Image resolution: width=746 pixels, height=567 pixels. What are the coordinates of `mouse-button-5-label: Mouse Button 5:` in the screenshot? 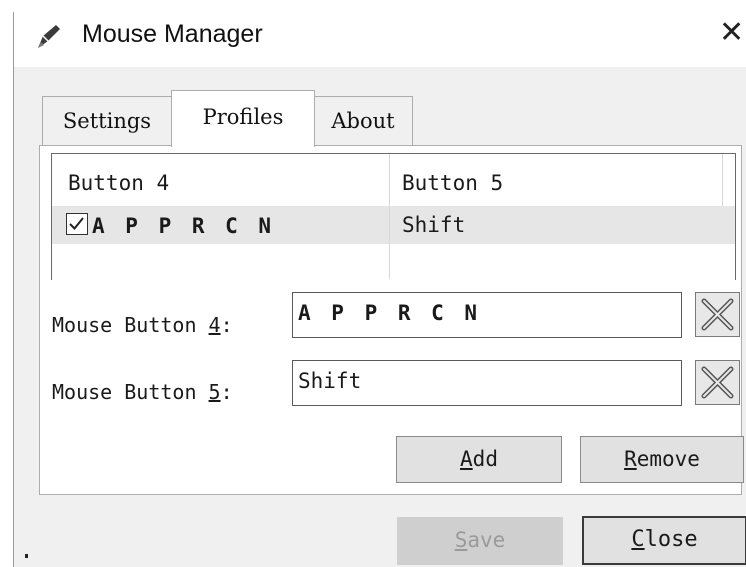 It's located at (142, 392).